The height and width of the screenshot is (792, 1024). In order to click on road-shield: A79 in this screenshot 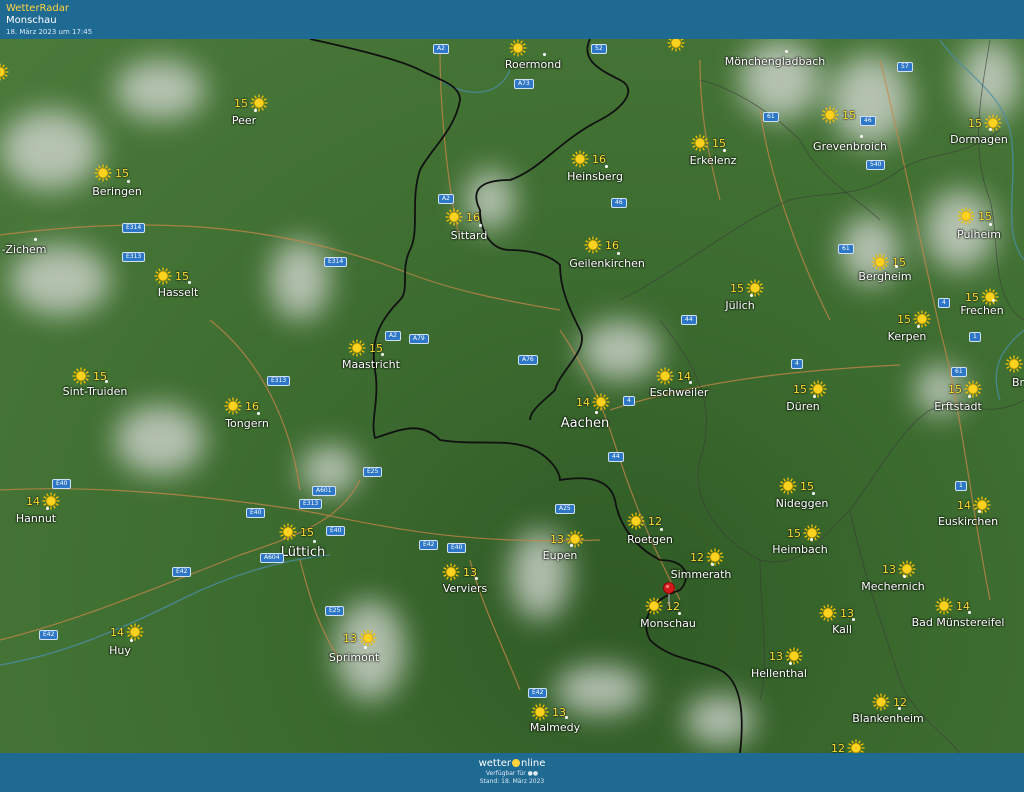, I will do `click(419, 339)`.